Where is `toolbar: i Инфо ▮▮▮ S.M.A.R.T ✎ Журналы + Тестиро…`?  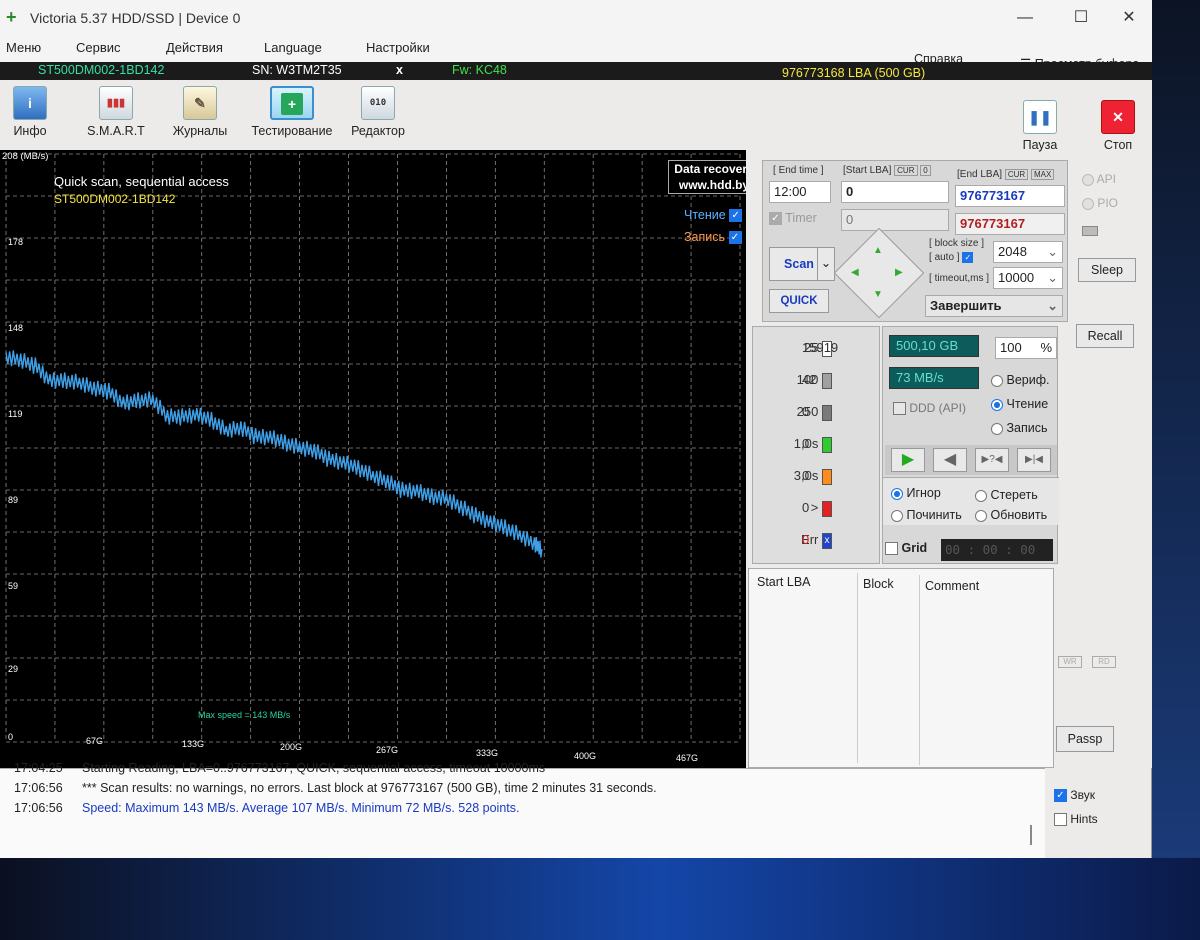 toolbar: i Инфо ▮▮▮ S.M.A.R.T ✎ Журналы + Тестиро… is located at coordinates (576, 117).